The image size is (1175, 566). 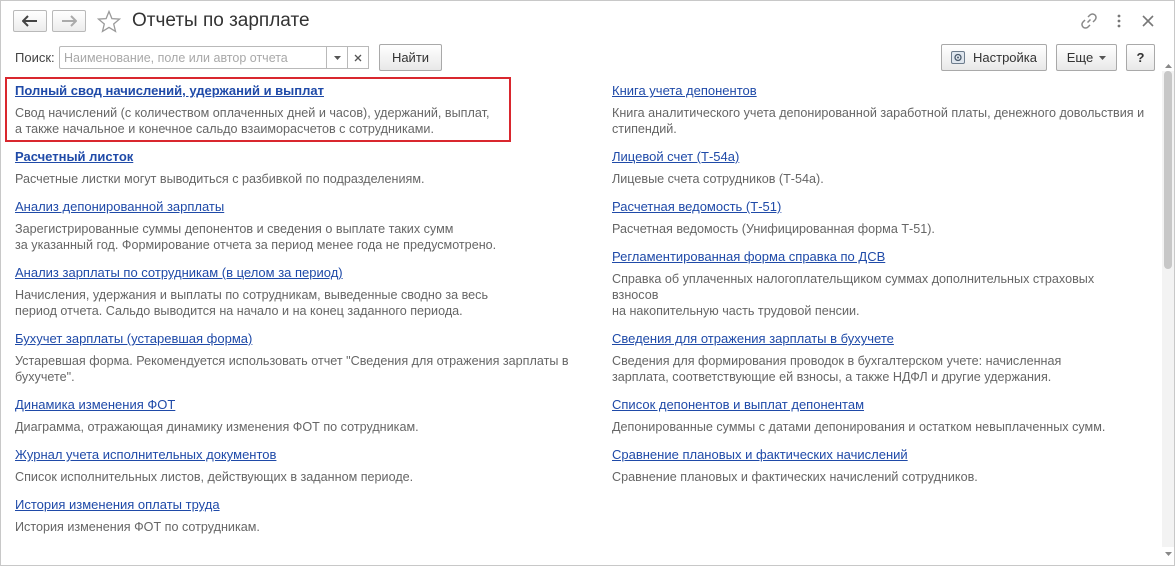 What do you see at coordinates (1168, 170) in the screenshot?
I see `scrollbar-thumb` at bounding box center [1168, 170].